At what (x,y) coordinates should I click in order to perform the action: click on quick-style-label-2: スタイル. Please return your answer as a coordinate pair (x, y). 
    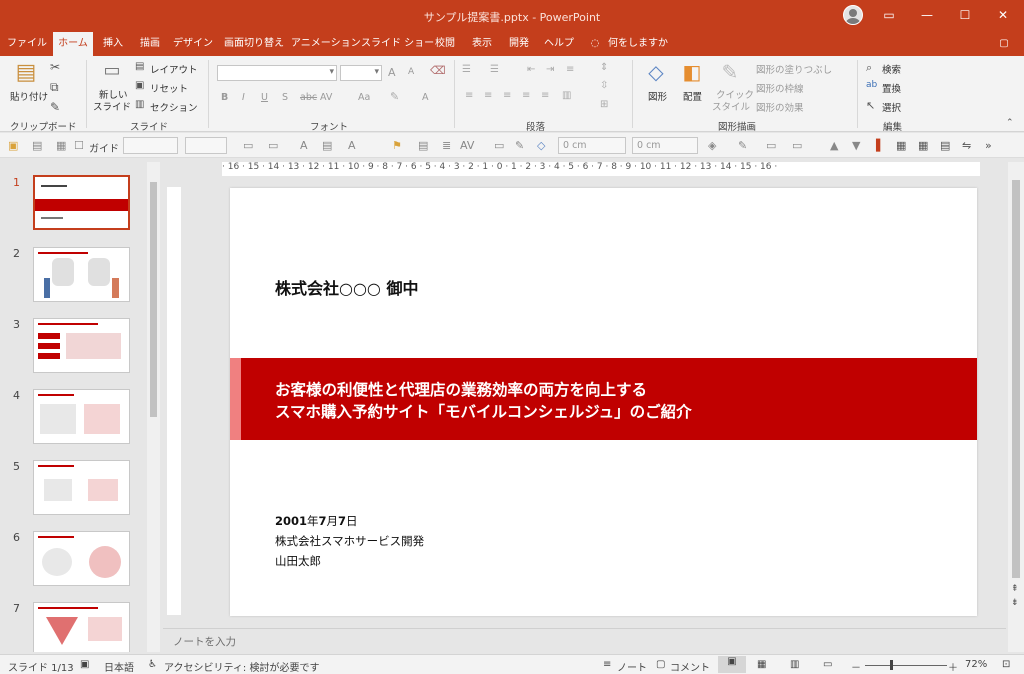
    Looking at the image, I should click on (731, 106).